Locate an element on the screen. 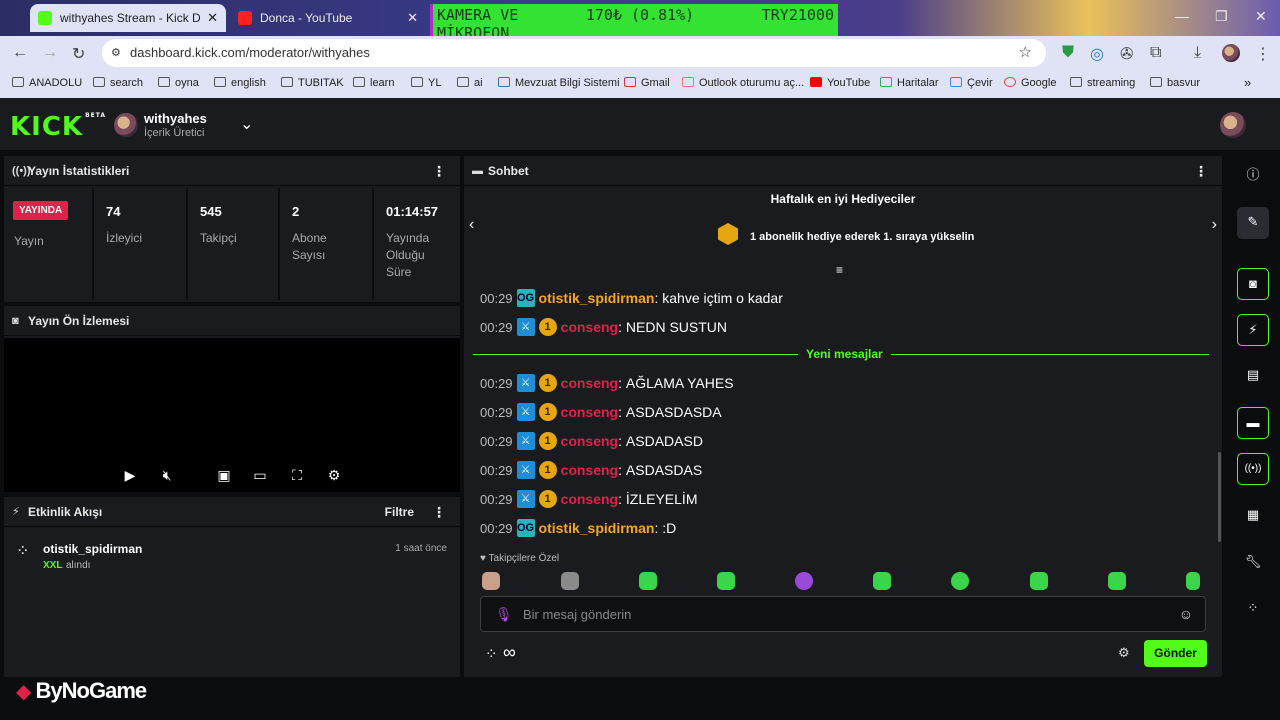  bookmark-item: streaming is located at coordinates (1102, 83).